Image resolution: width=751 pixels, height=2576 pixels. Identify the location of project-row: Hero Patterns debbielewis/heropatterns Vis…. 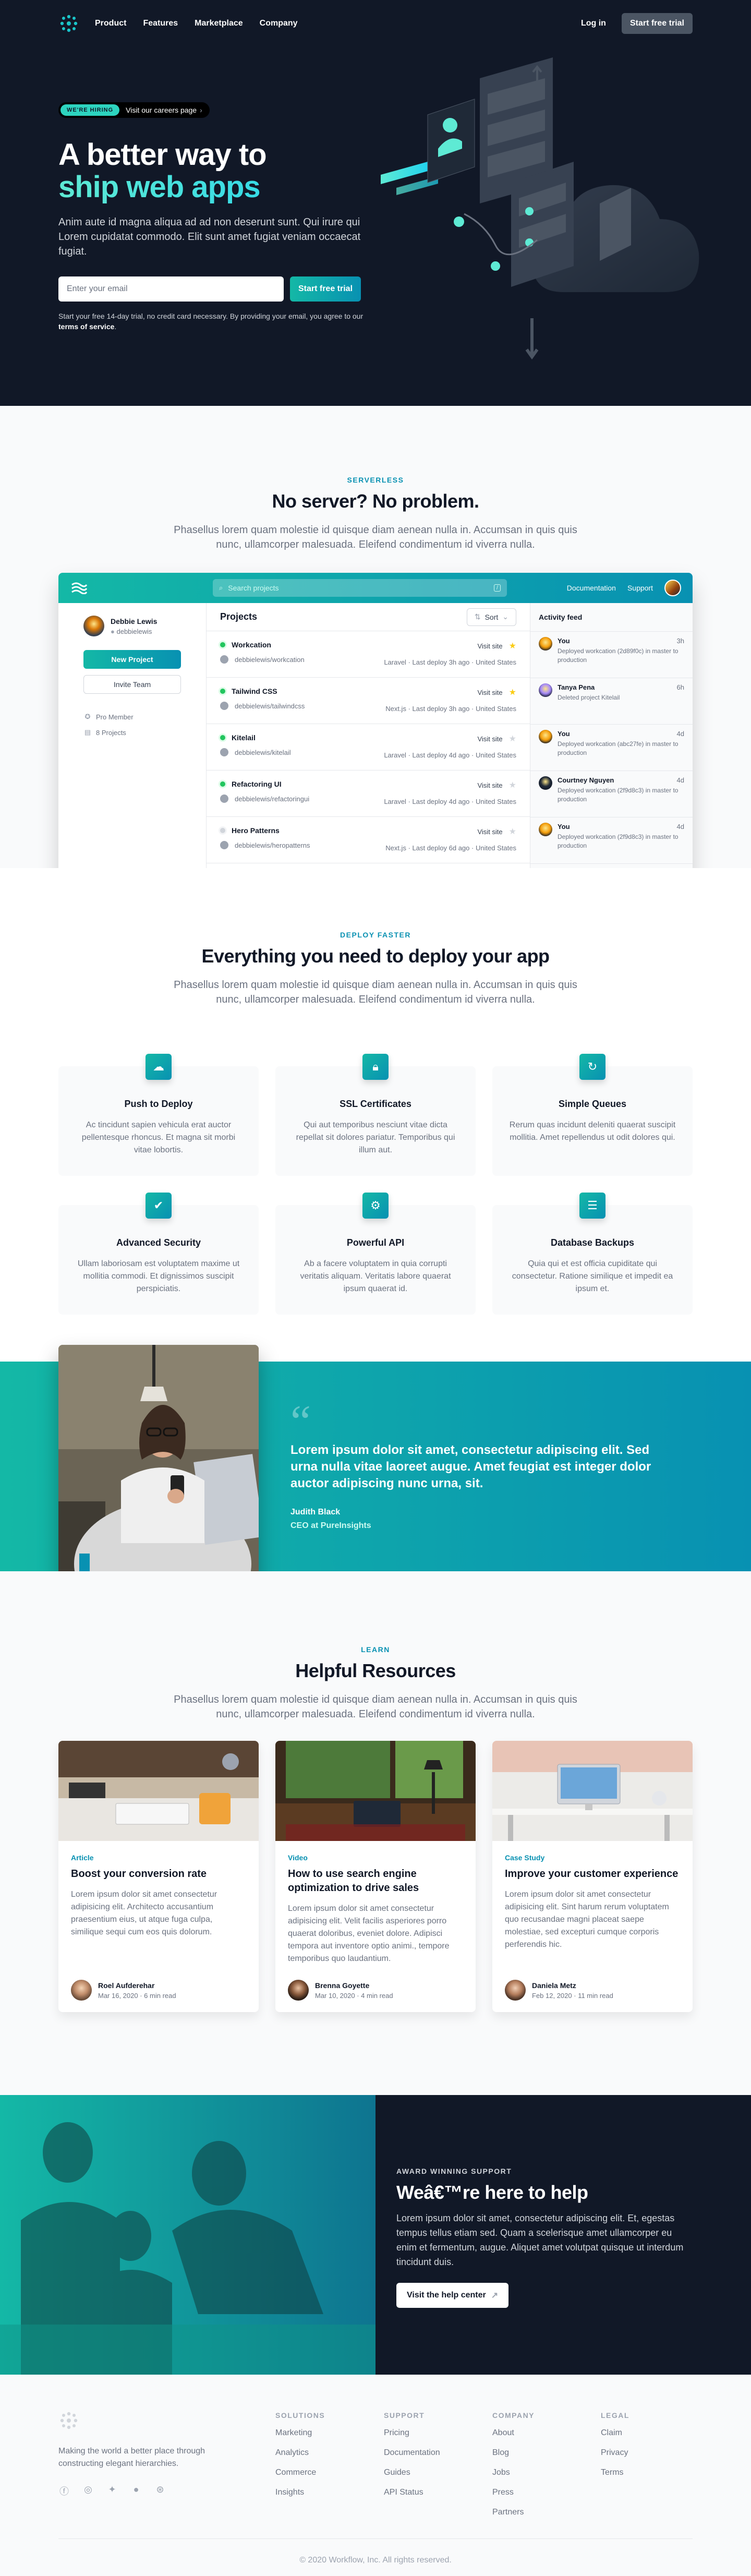
(369, 840).